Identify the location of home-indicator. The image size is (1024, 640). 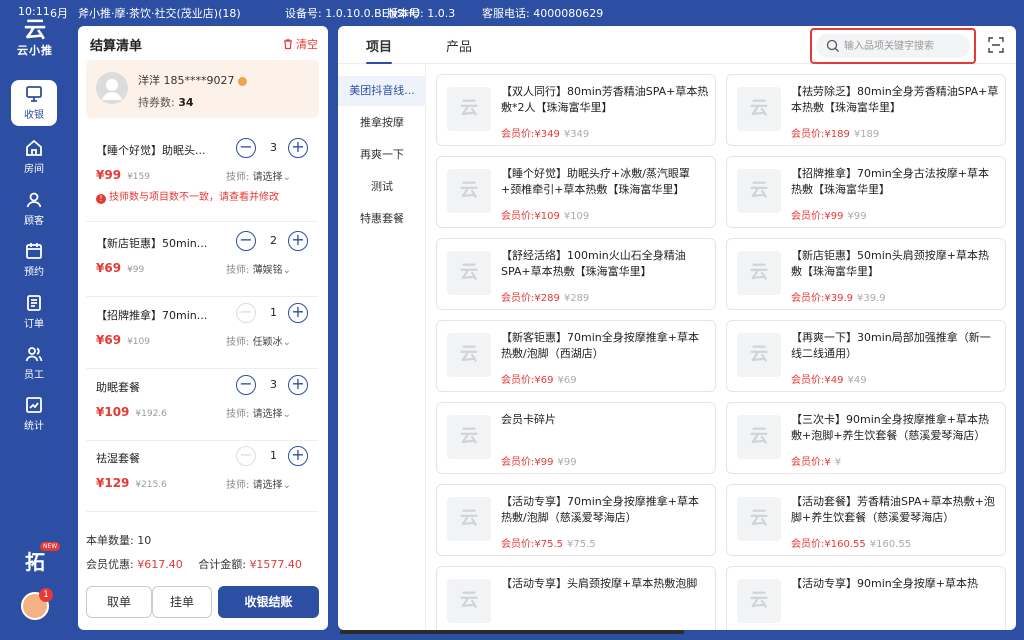
(512, 632).